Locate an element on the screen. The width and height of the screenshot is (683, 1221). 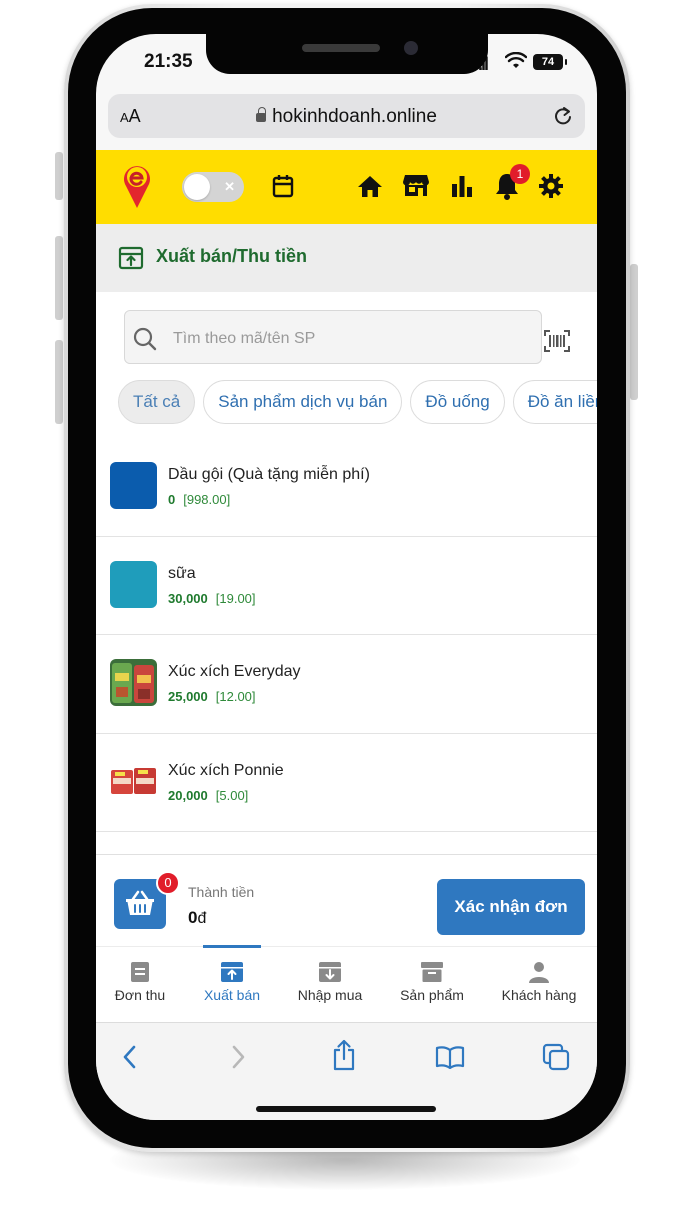
tab-orders: Đơn thu is located at coordinates (140, 985).